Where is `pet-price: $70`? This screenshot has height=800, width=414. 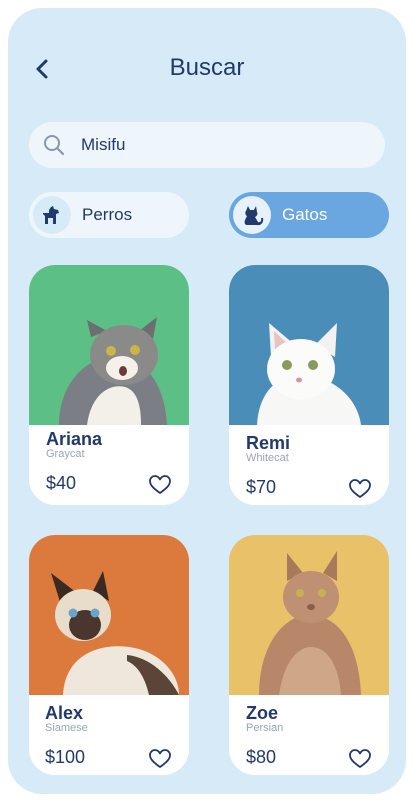 pet-price: $70 is located at coordinates (261, 487).